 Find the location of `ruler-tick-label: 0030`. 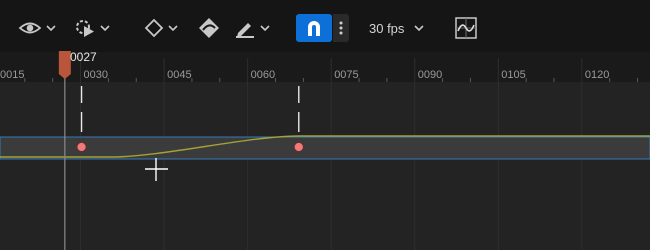

ruler-tick-label: 0030 is located at coordinates (96, 75).